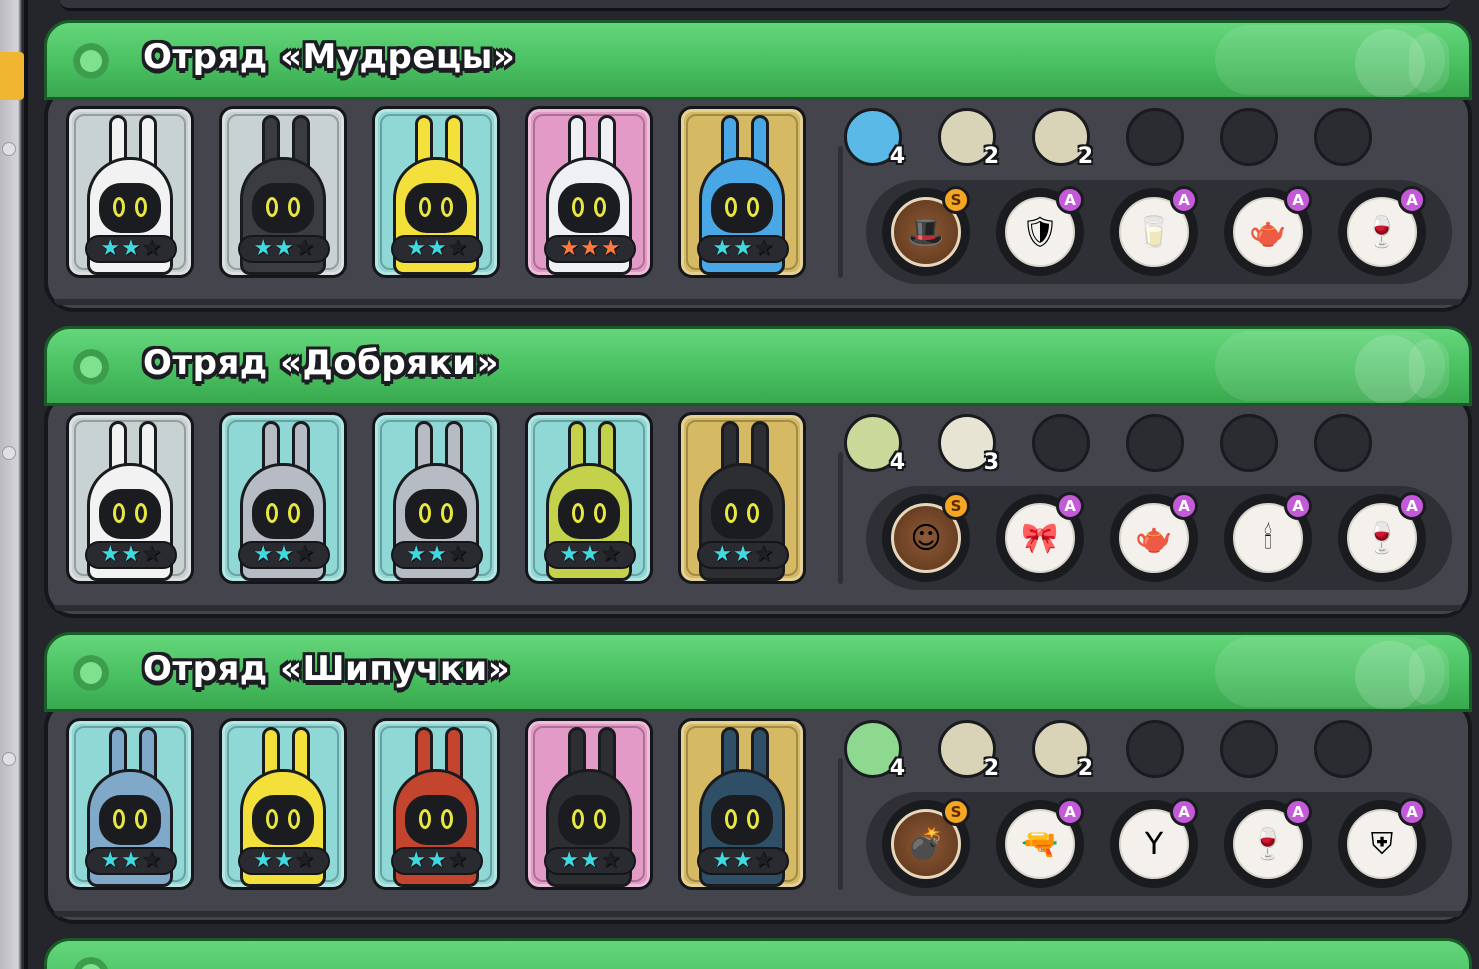  What do you see at coordinates (874, 750) in the screenshot?
I see `bomb-icon: 4` at bounding box center [874, 750].